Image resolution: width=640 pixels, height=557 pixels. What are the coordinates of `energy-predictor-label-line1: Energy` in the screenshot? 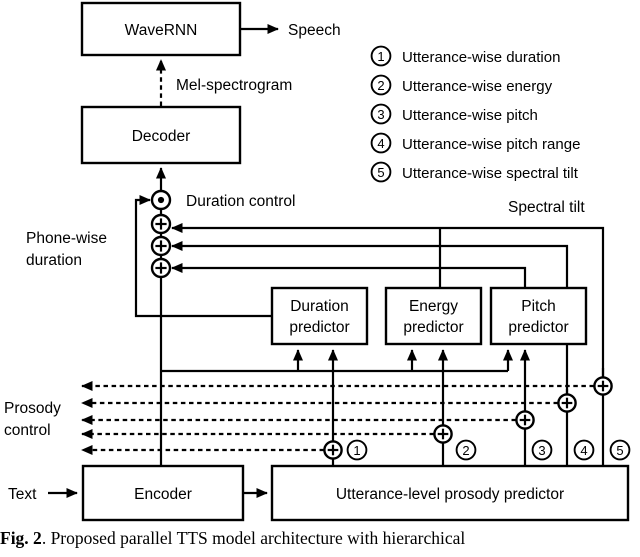 It's located at (433, 306).